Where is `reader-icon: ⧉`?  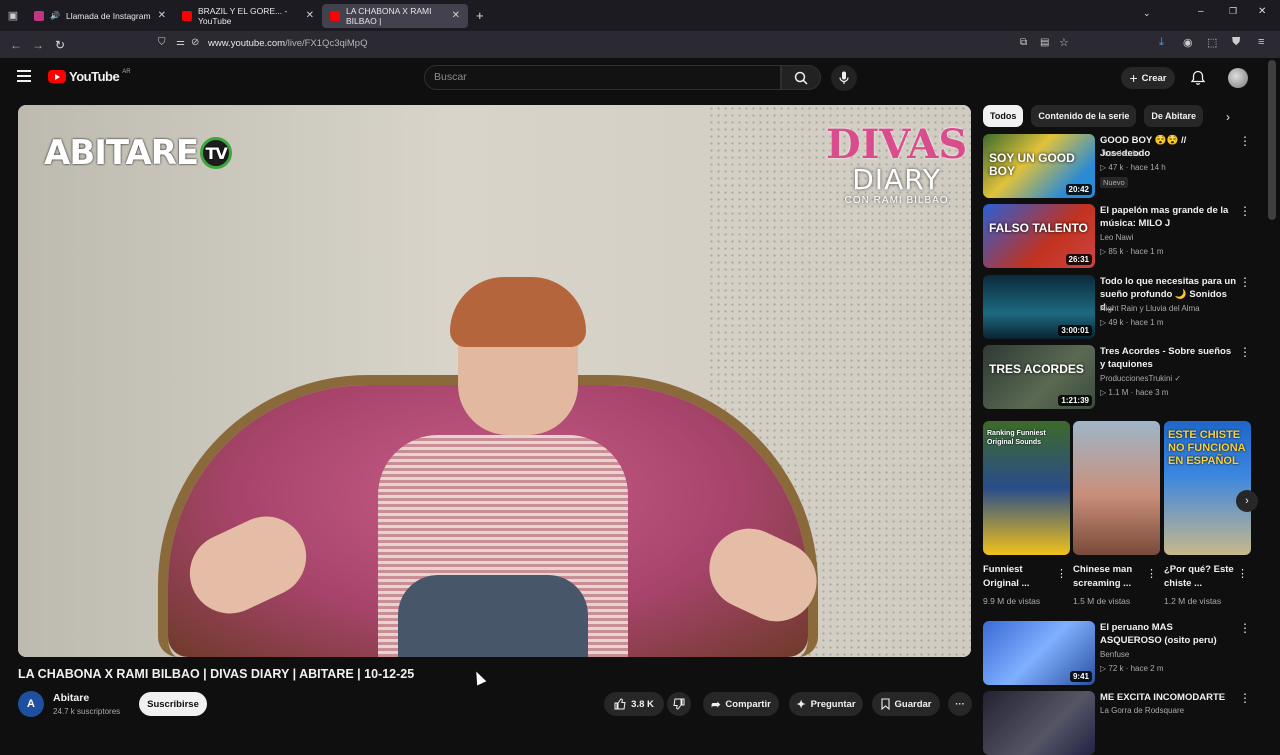 reader-icon: ⧉ is located at coordinates (1023, 42).